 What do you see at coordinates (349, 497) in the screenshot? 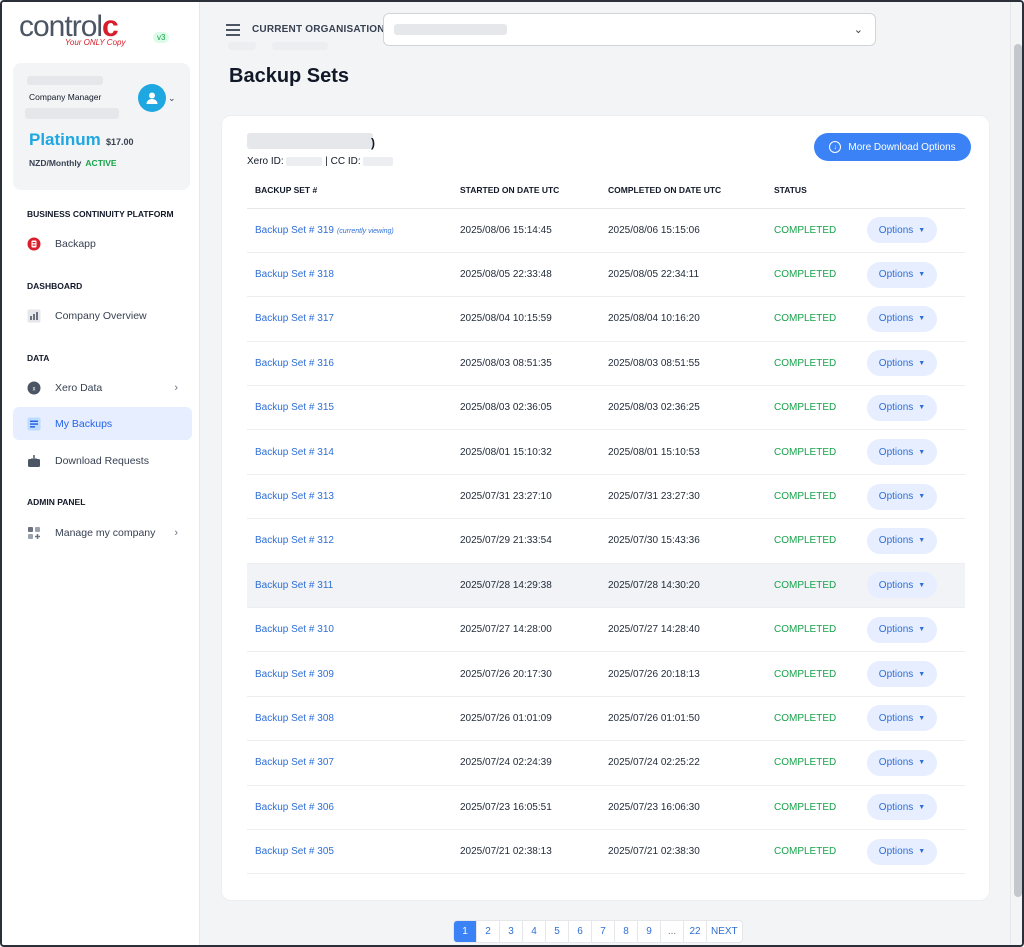
I see `backup-set-link: Backup Set # 313` at bounding box center [349, 497].